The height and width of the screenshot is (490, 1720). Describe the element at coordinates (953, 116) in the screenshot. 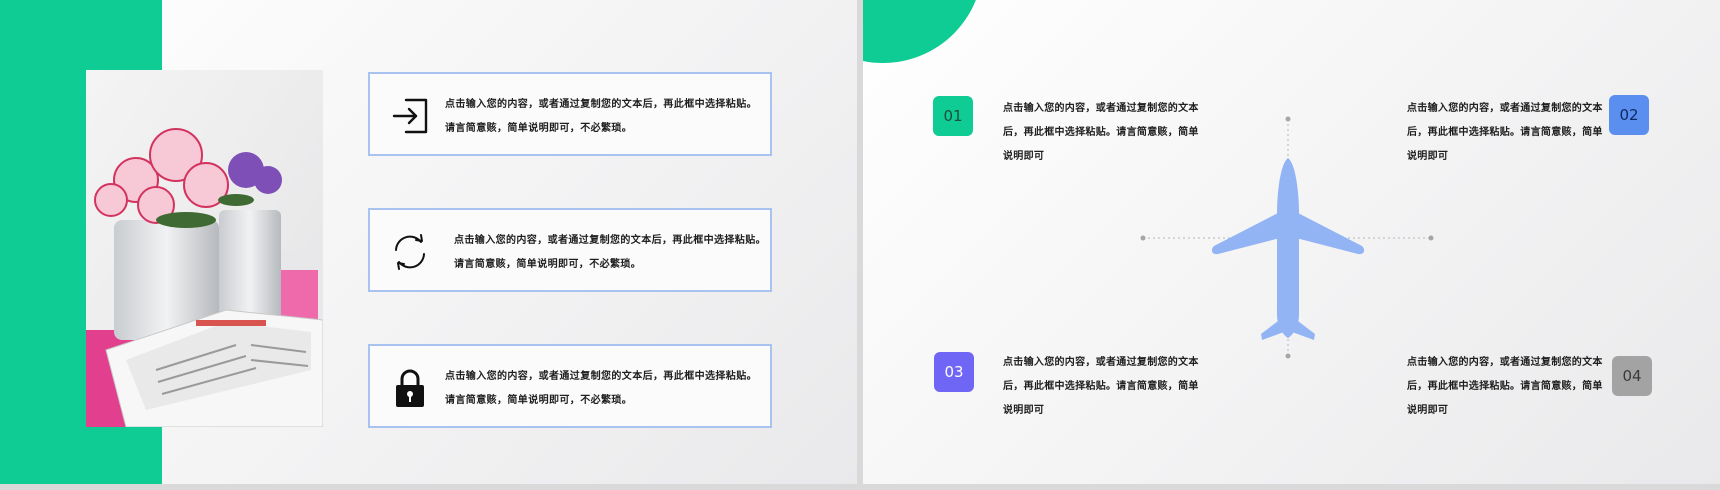

I see `number-badge-01: 01` at that location.